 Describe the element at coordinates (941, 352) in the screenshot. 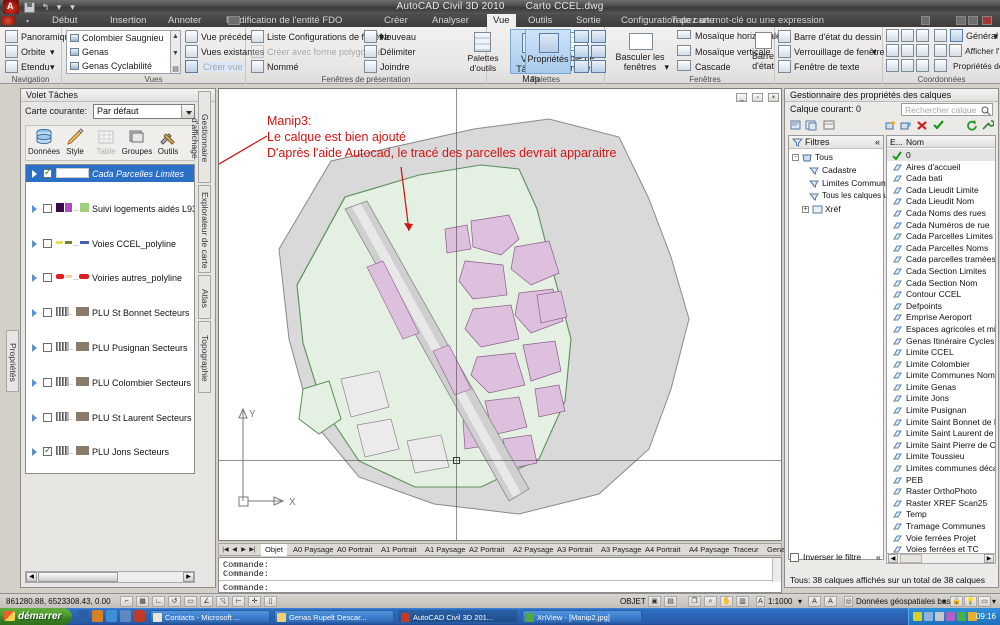

I see `layer-list-row: Limite CCEL` at that location.